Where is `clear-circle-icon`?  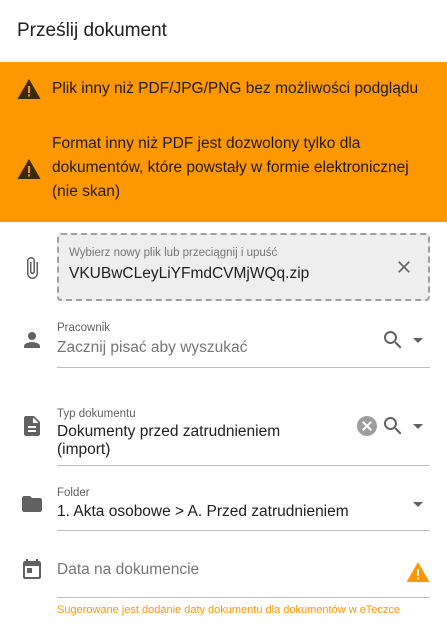 clear-circle-icon is located at coordinates (367, 426).